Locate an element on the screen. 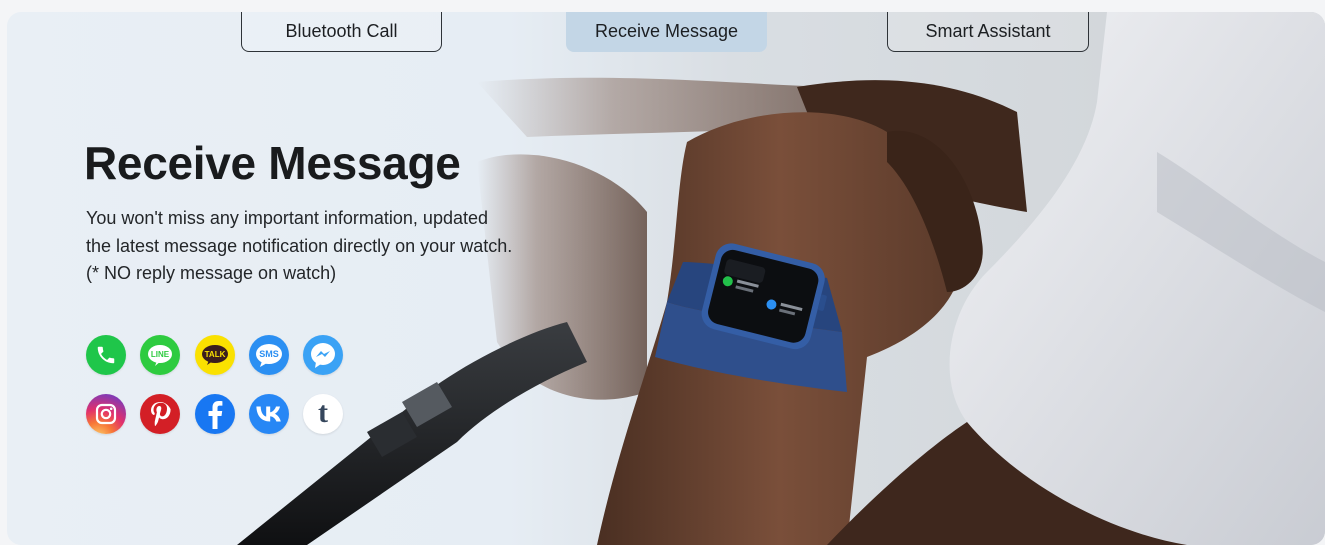 The image size is (1325, 545). phone-icon is located at coordinates (106, 355).